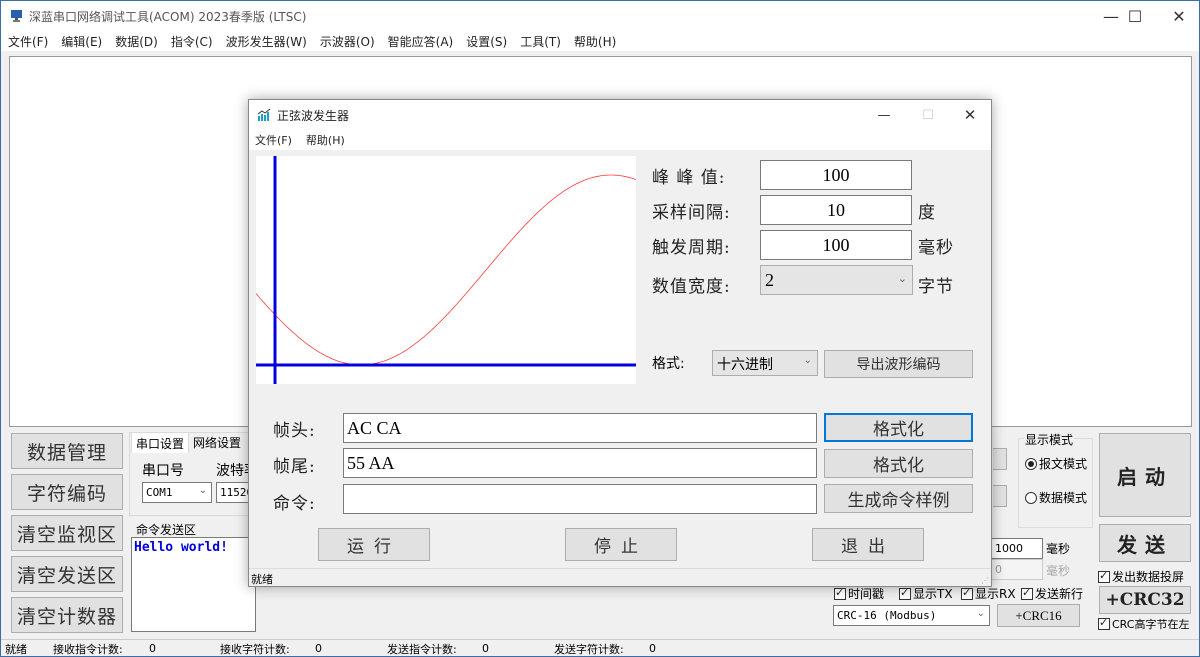 The image size is (1200, 657). I want to click on command-area-label: 命令发送区, so click(166, 530).